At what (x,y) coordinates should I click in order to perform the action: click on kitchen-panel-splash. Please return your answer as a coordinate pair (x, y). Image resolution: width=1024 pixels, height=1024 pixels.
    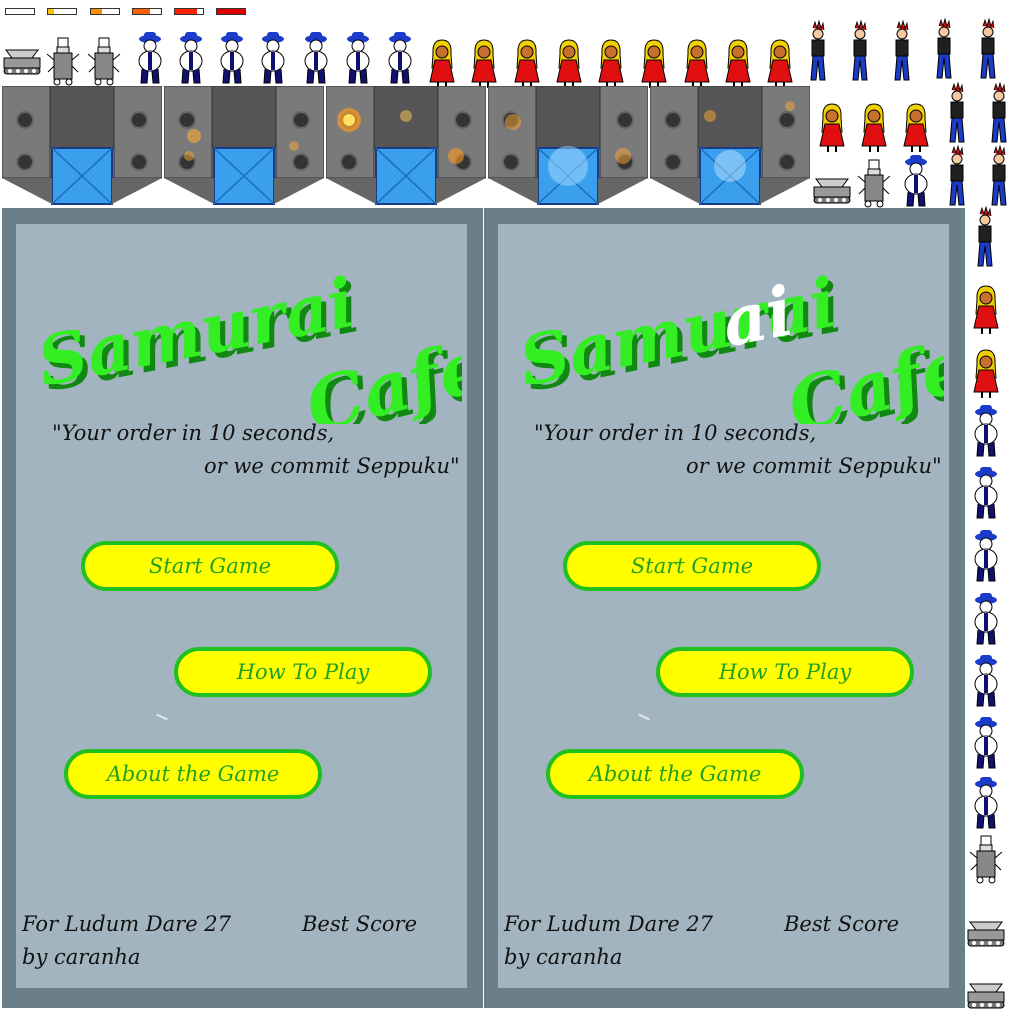
    Looking at the image, I should click on (568, 145).